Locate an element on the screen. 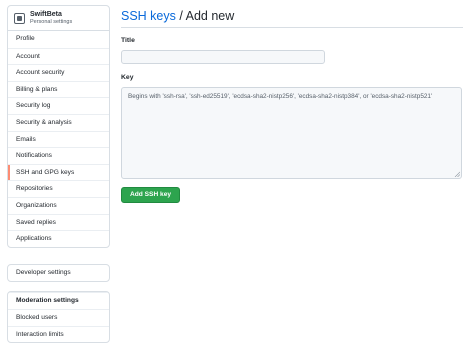 The height and width of the screenshot is (351, 474). sidebar-item-developer-settings: Developer settings is located at coordinates (58, 273).